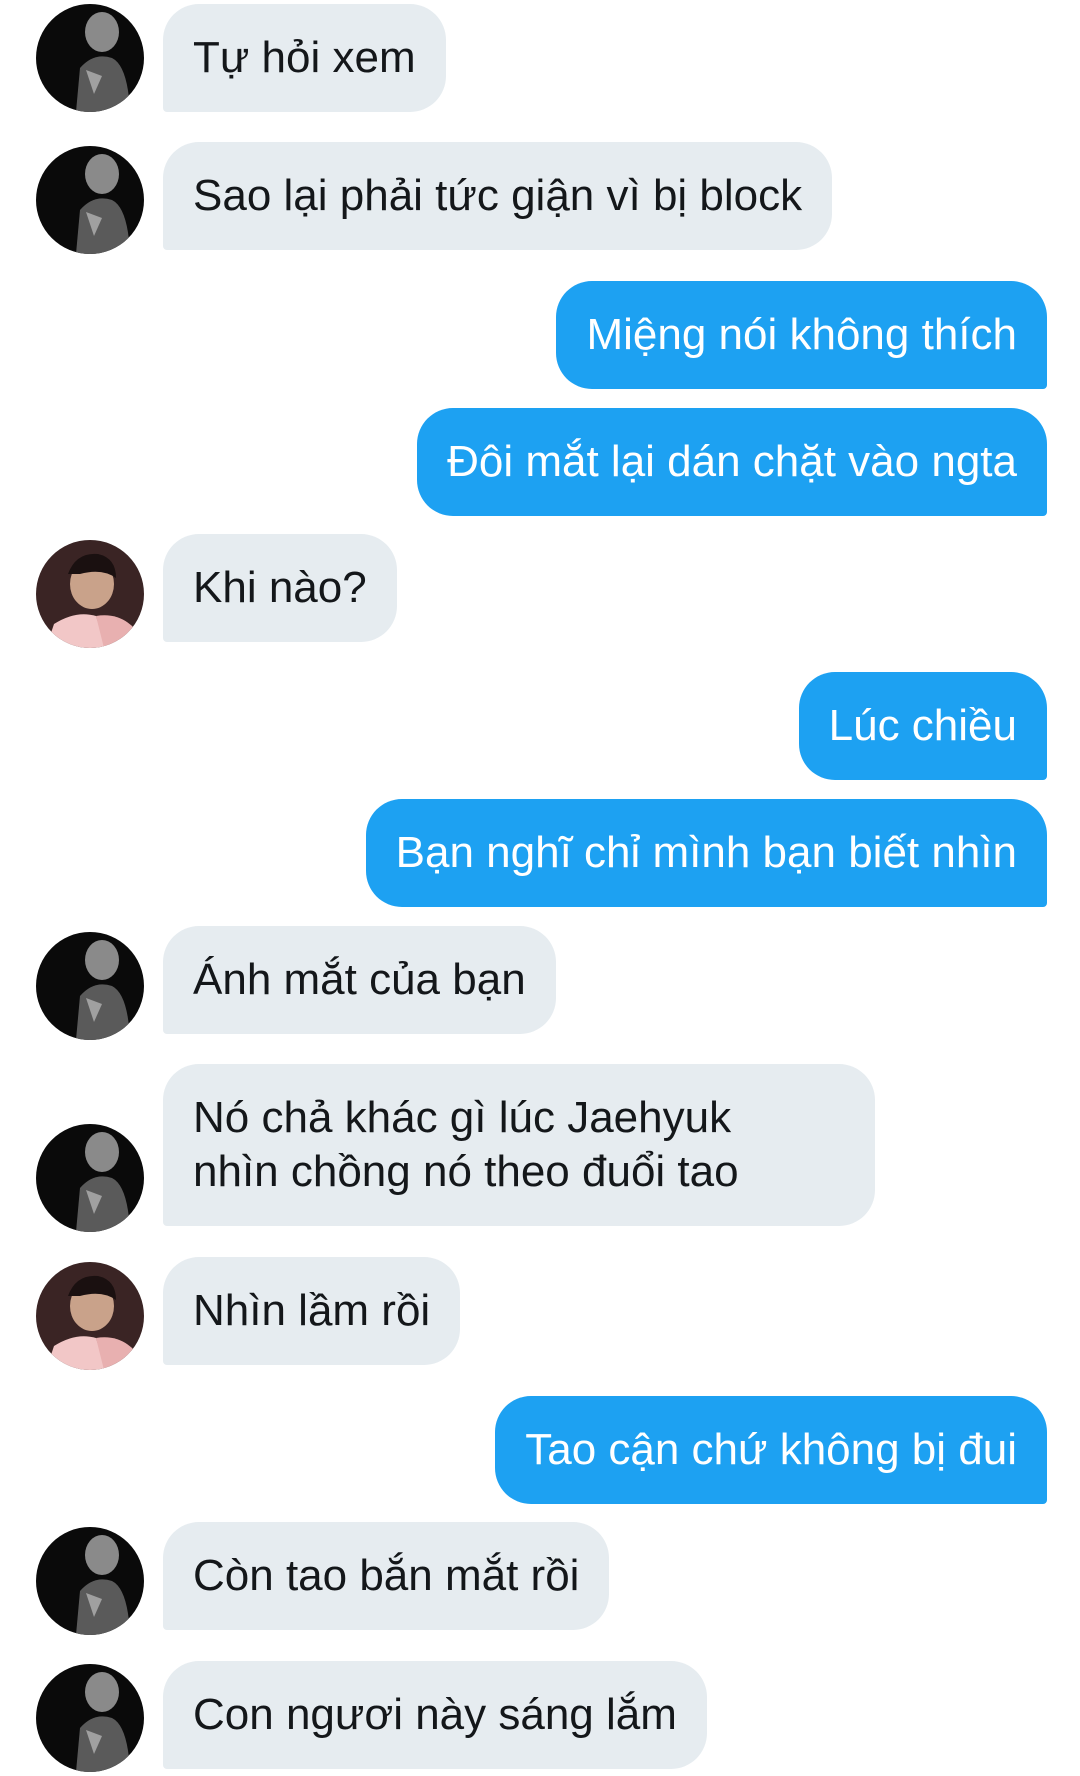  I want to click on message-bubble-incoming: Con ngươi này sáng lắm, so click(435, 1715).